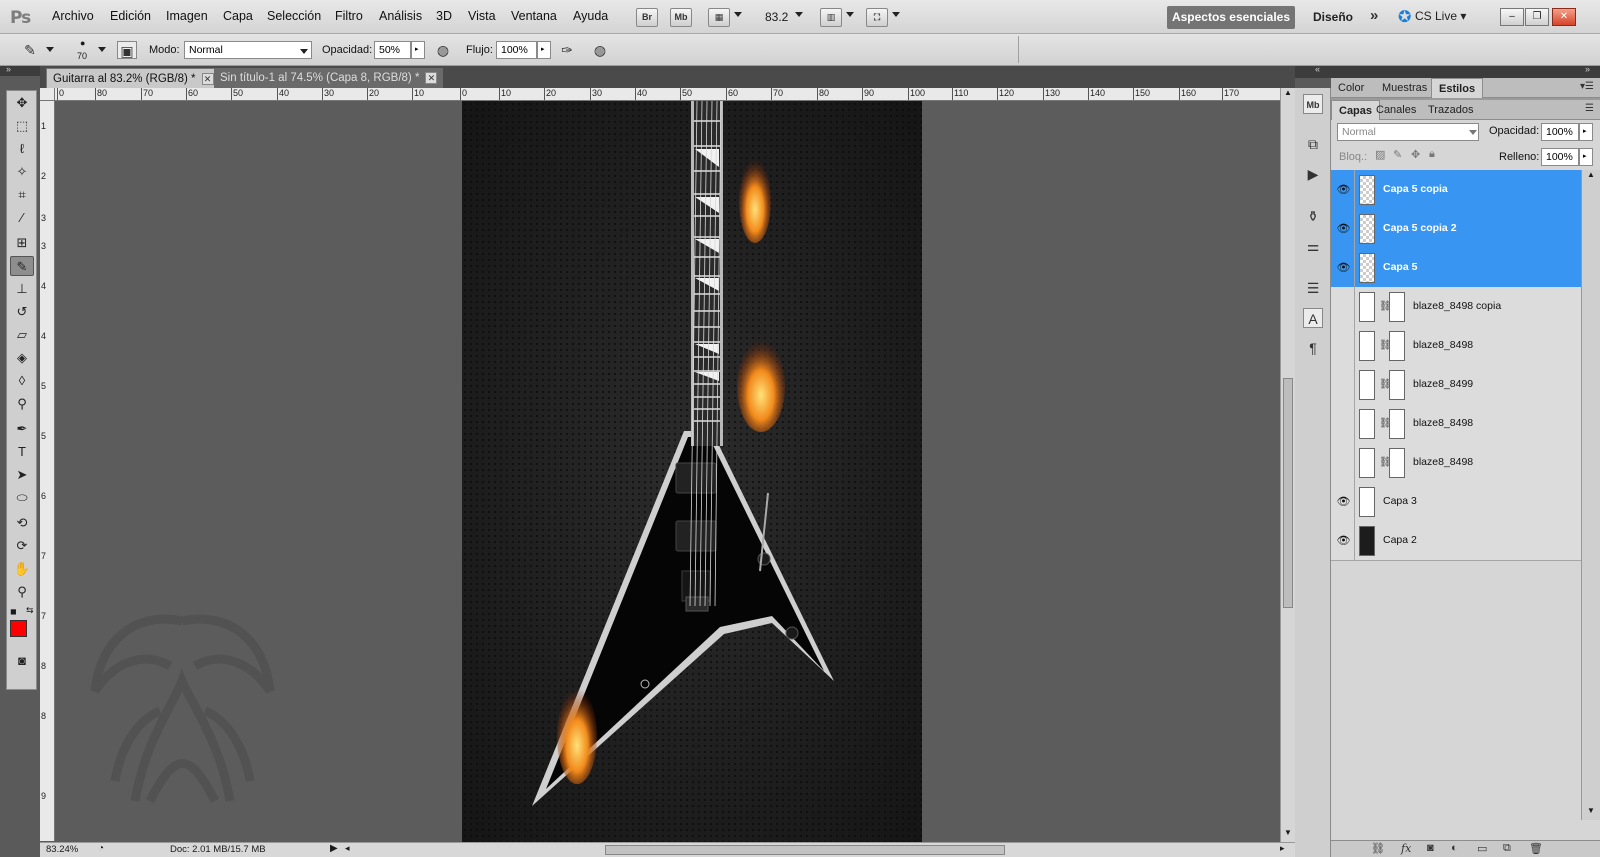  Describe the element at coordinates (1351, 88) in the screenshot. I see `tab-color: Color` at that location.